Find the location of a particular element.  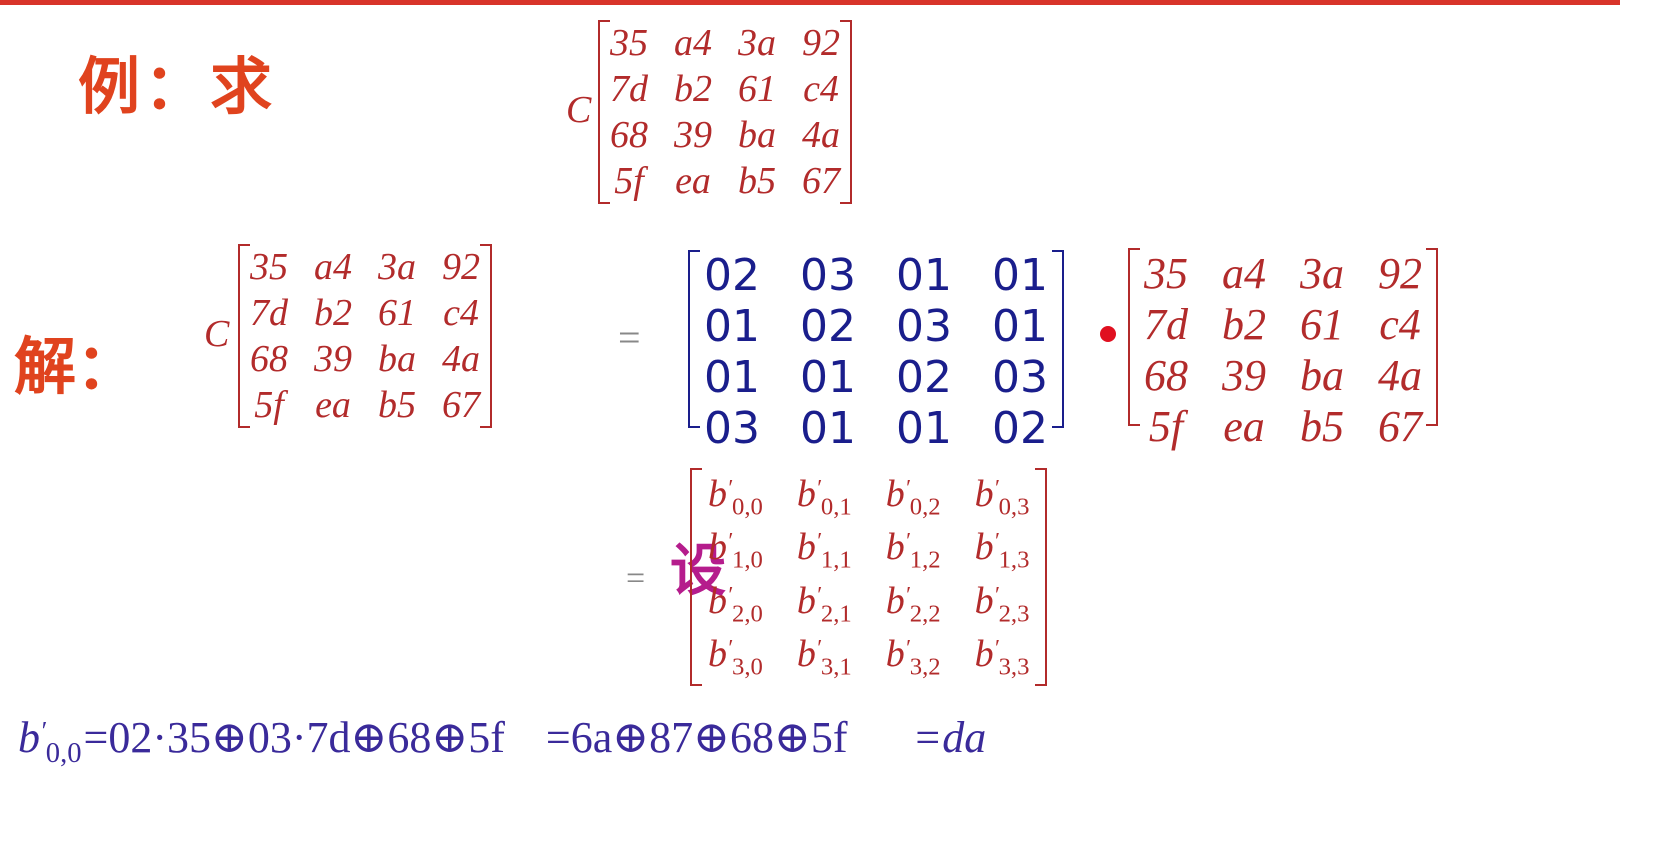

formula-step2: =6a⊕87⊕68⊕5f is located at coordinates (696, 737).